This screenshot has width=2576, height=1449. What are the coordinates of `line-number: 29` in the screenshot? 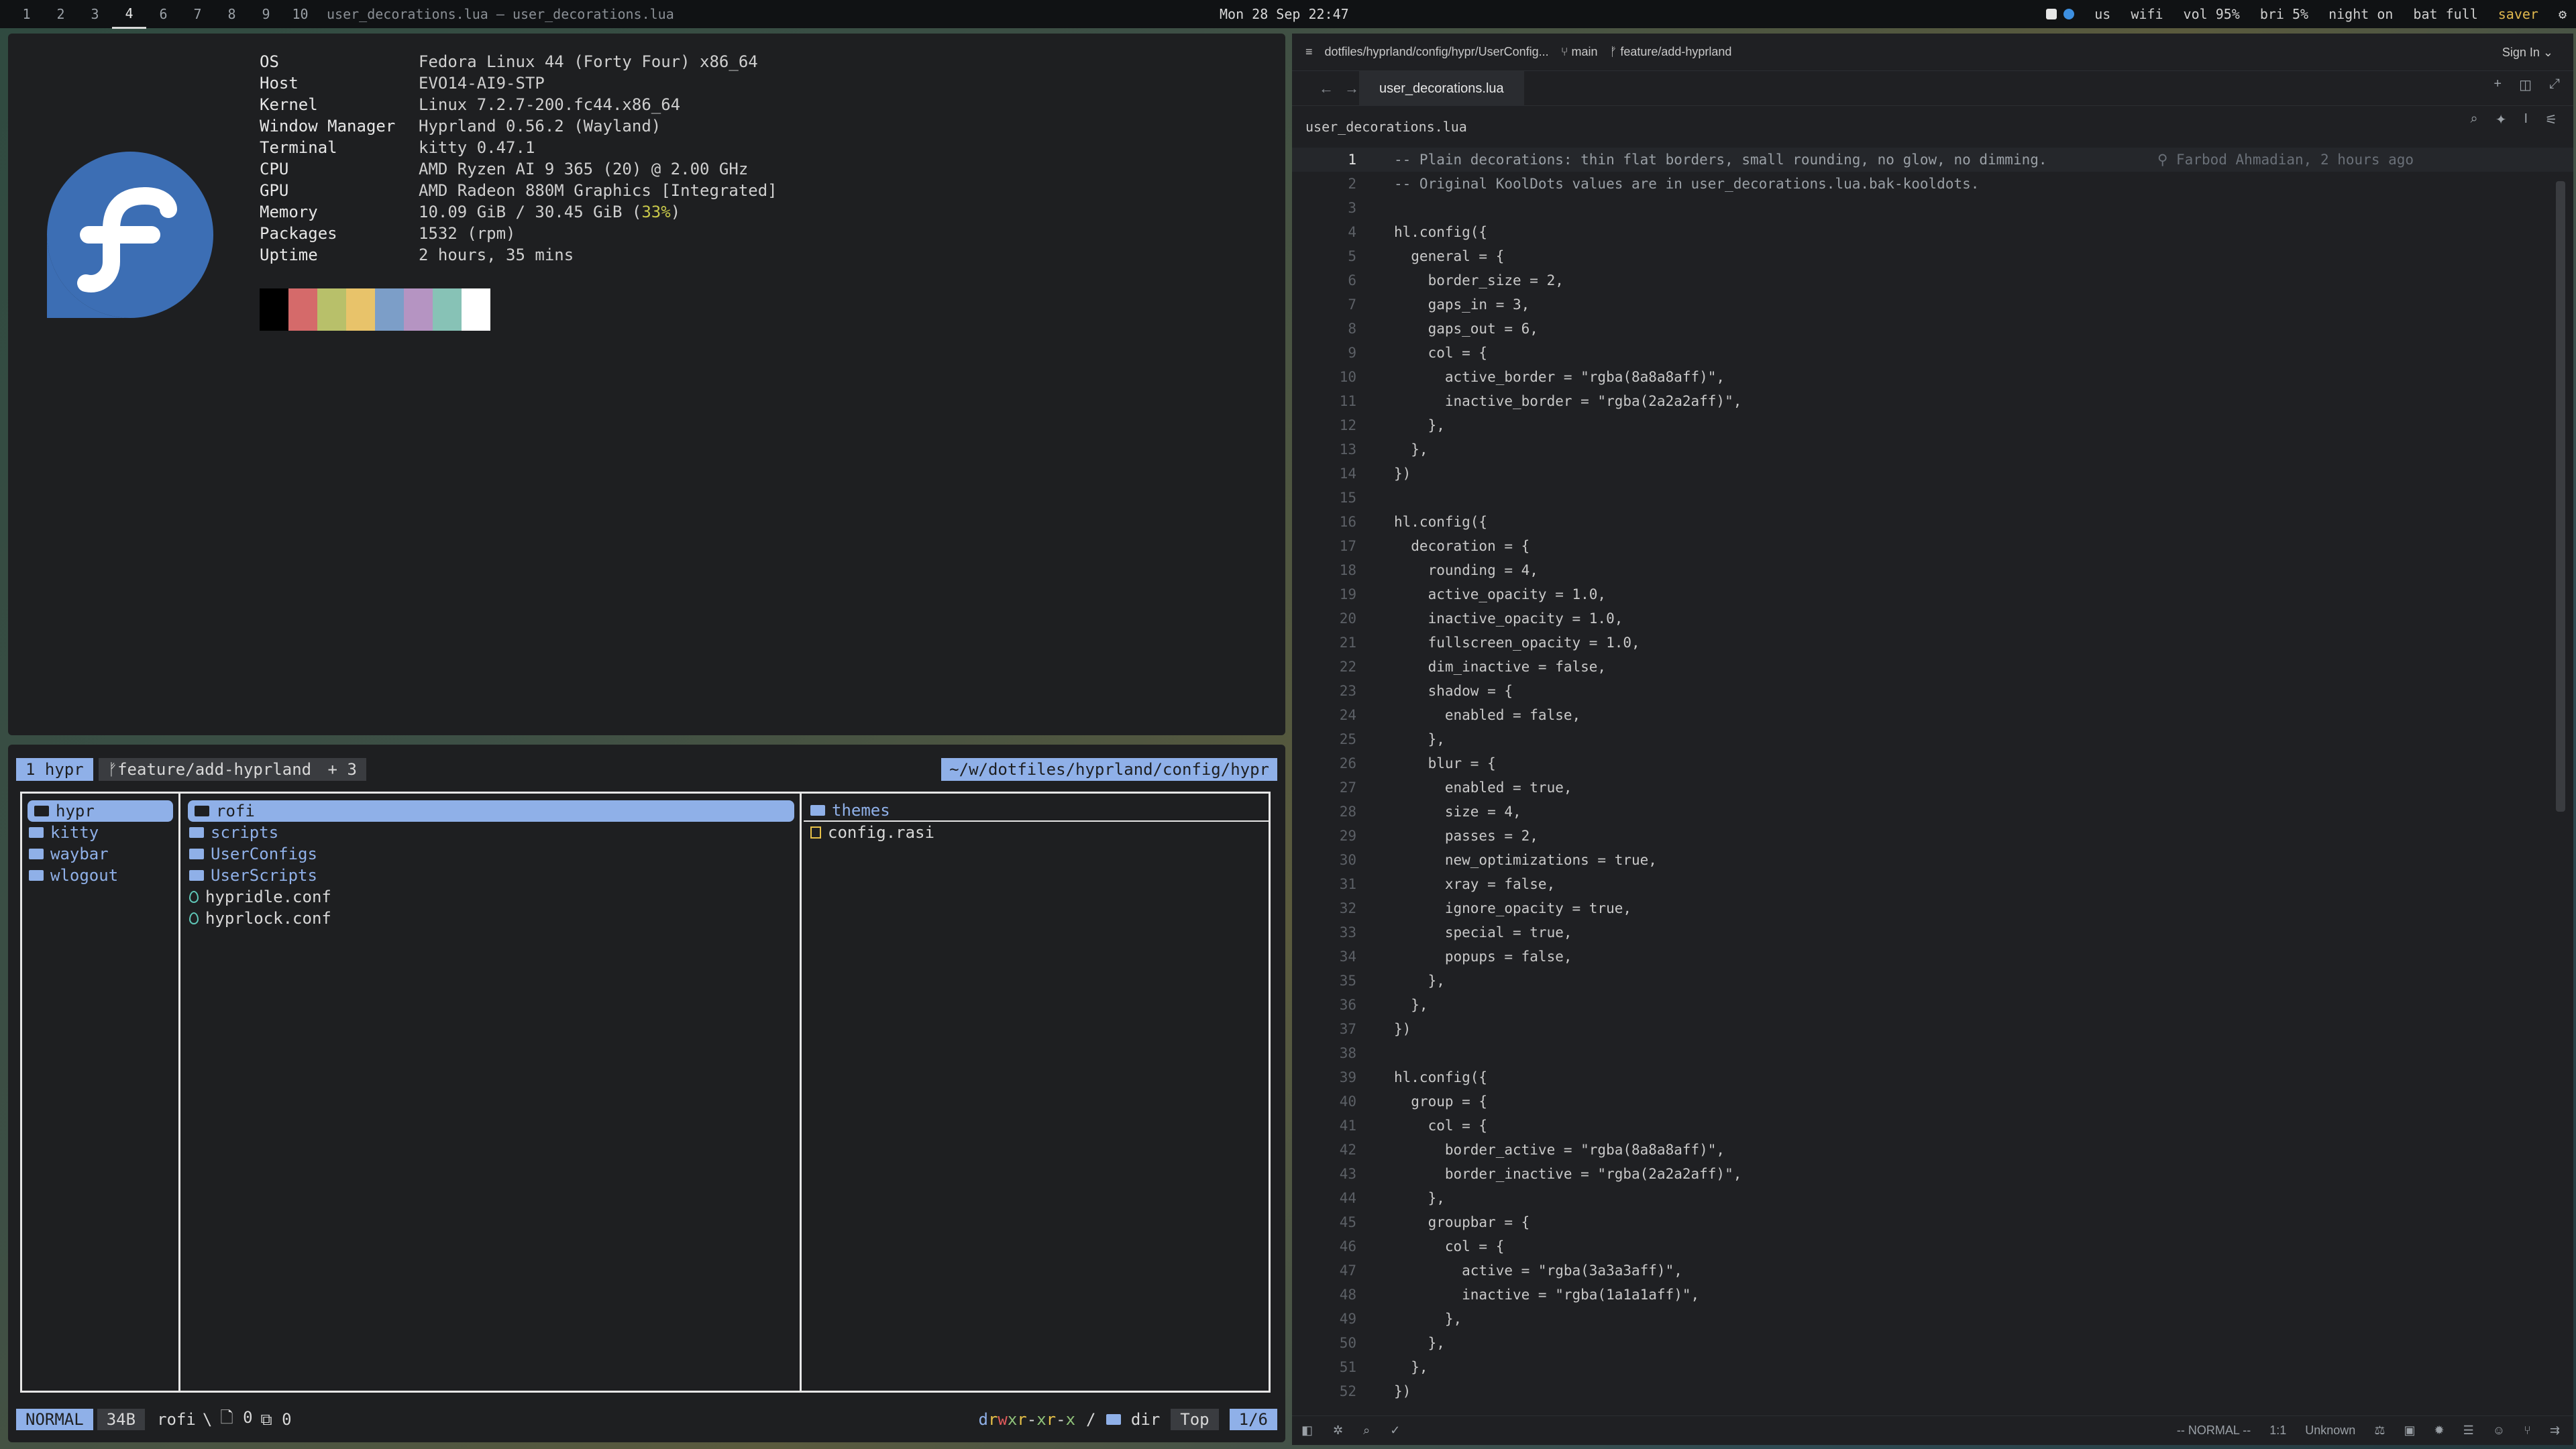 It's located at (1324, 836).